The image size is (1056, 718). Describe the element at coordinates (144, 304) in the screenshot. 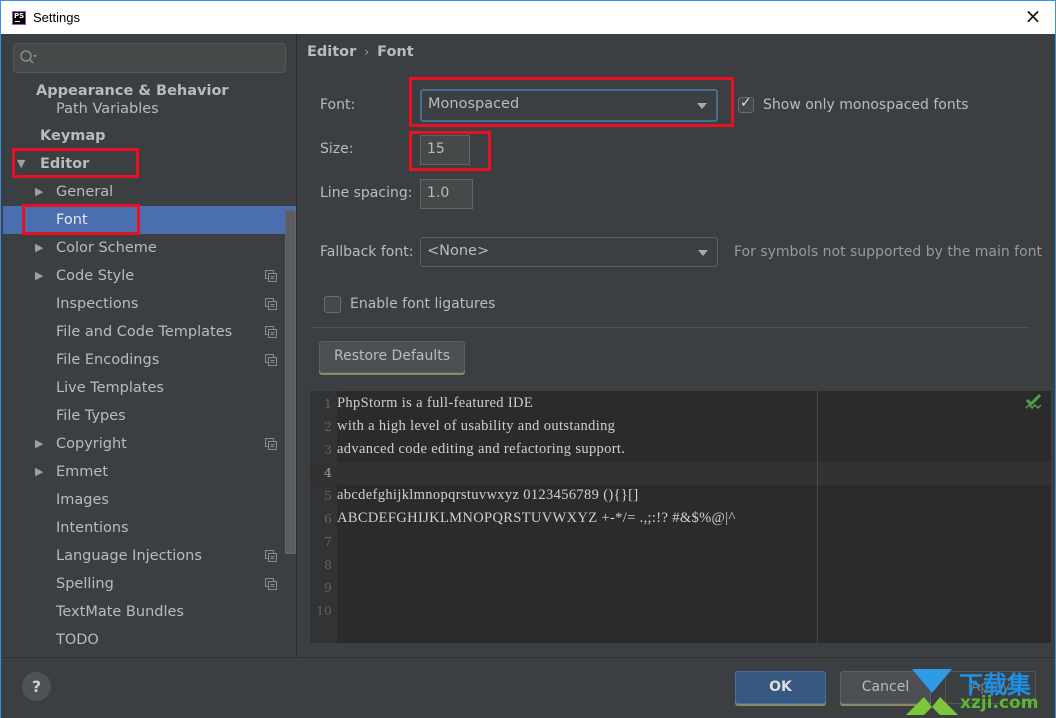

I see `sidebar-item-inspections: Inspections` at that location.